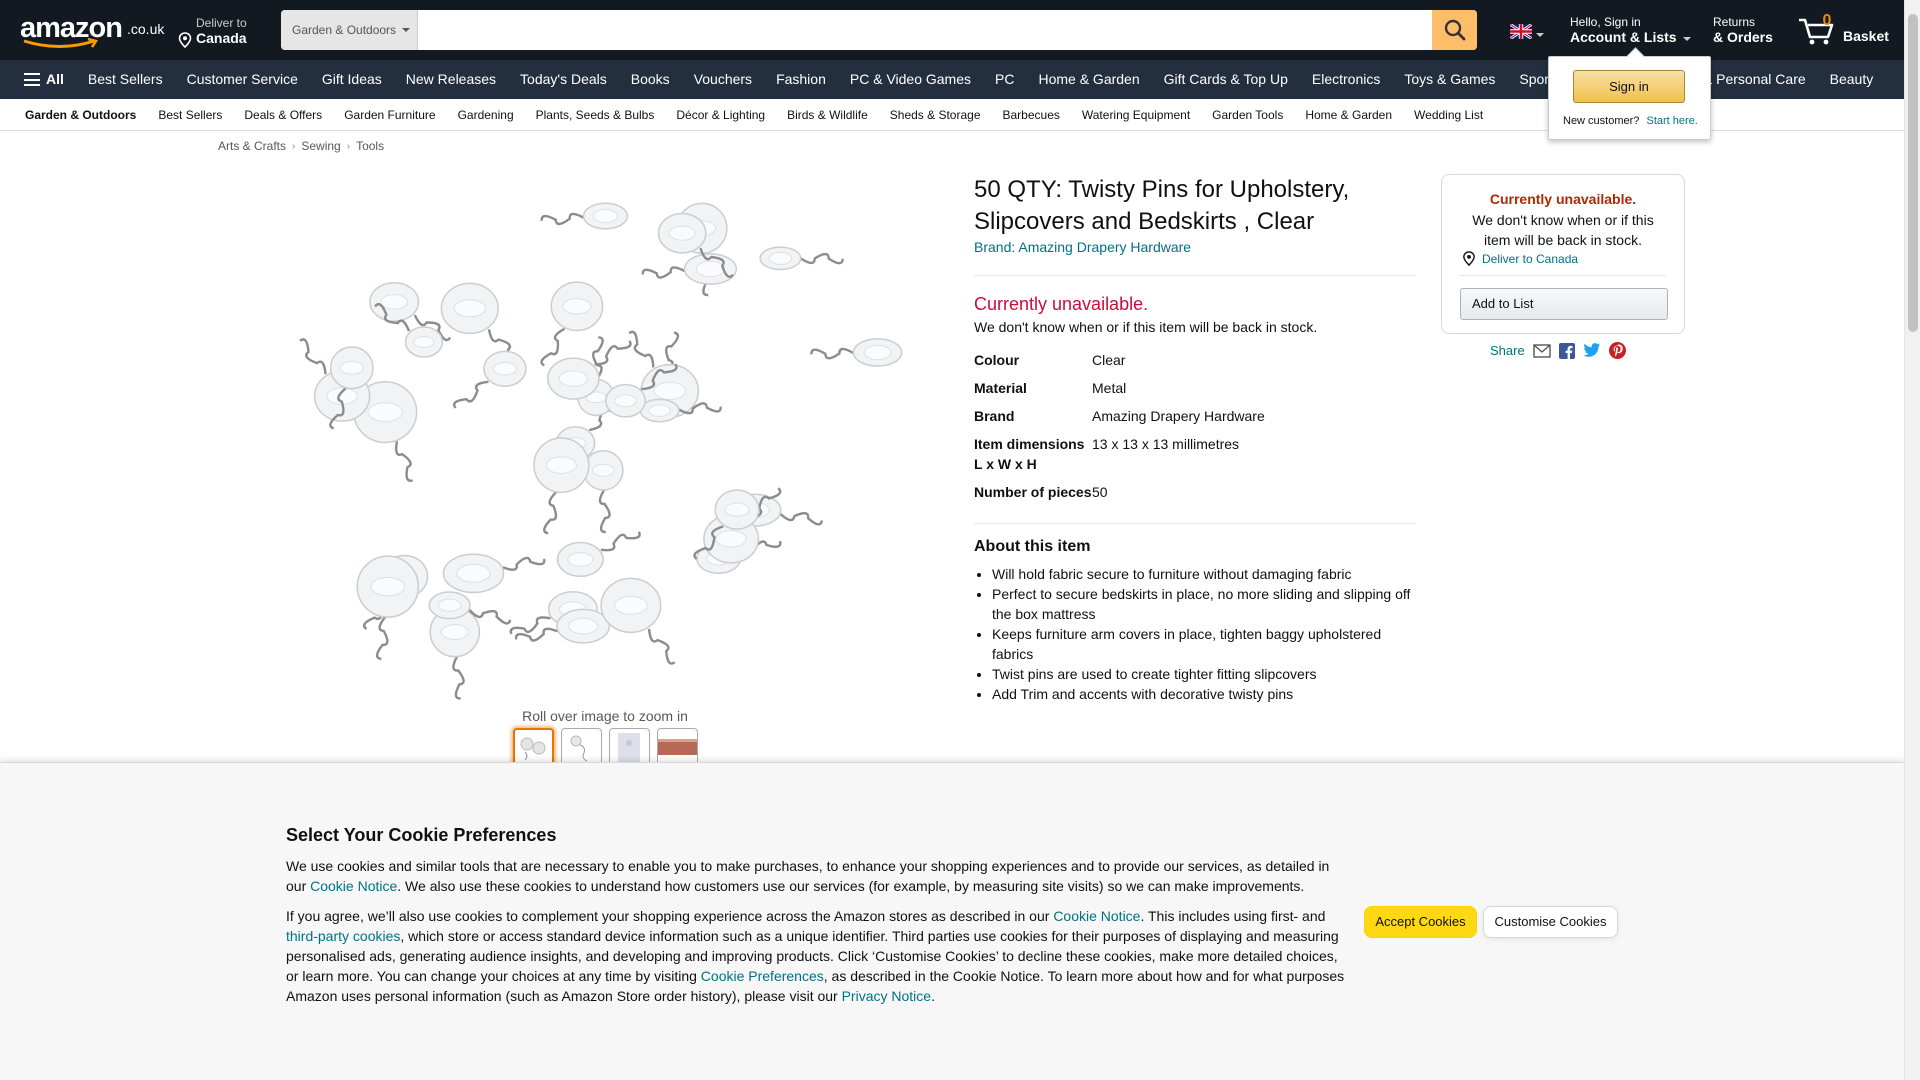  What do you see at coordinates (1449, 79) in the screenshot?
I see `nav-toys-games: Toys & Games` at bounding box center [1449, 79].